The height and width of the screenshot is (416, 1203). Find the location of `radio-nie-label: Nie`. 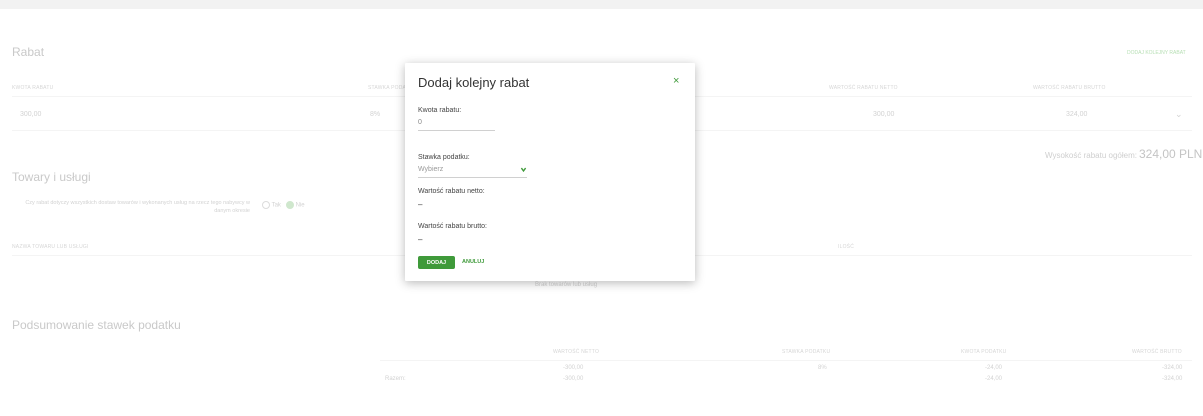

radio-nie-label: Nie is located at coordinates (300, 205).